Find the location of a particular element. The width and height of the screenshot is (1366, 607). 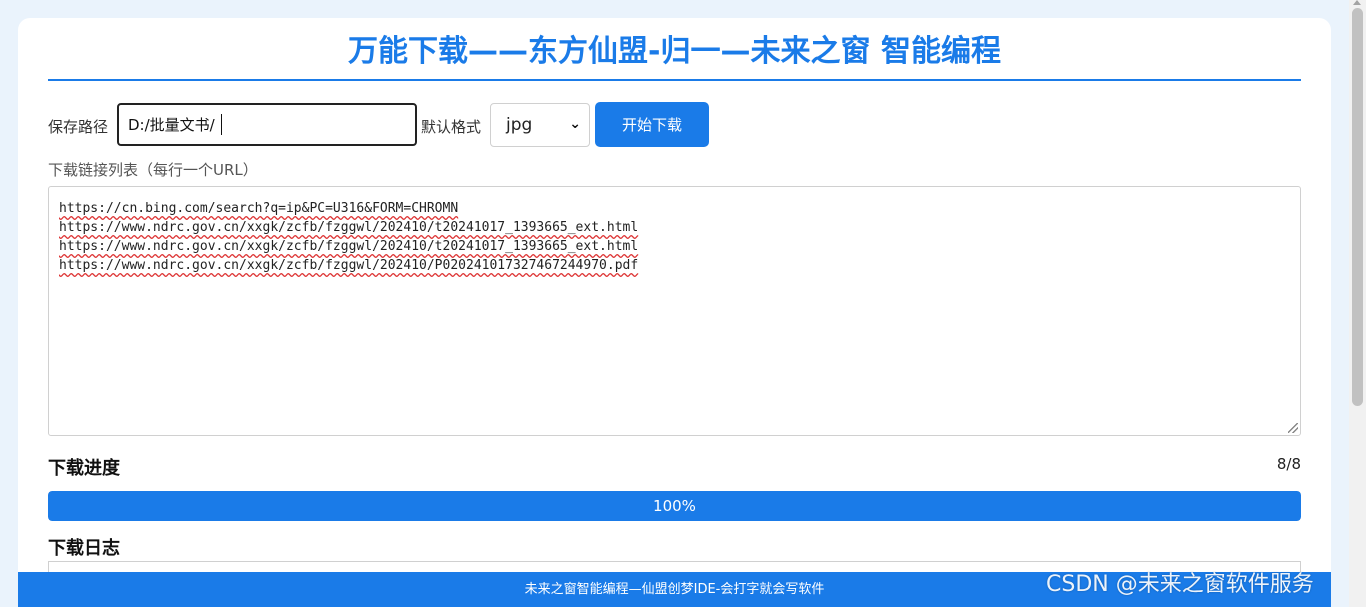

scroll-up-icon is located at coordinates (1357, 2).